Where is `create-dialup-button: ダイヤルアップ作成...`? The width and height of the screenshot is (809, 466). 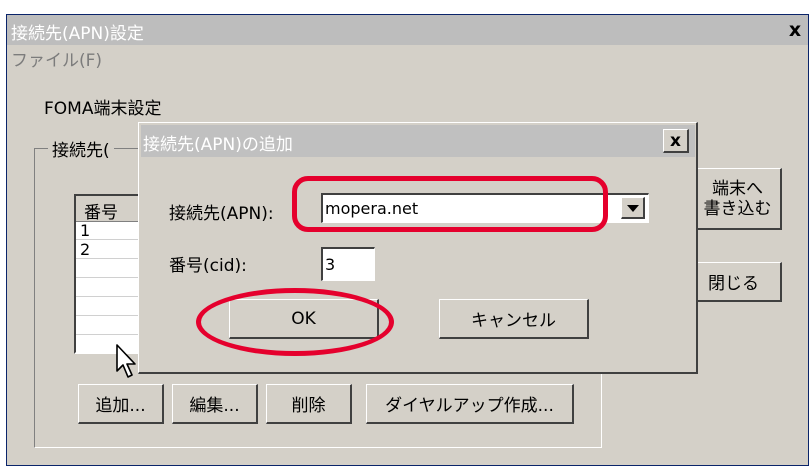 create-dialup-button: ダイヤルアップ作成... is located at coordinates (470, 404).